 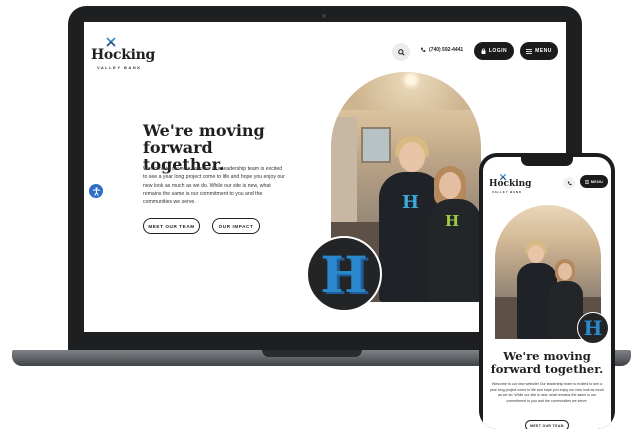 I want to click on phone-link: (740) 592-4441, so click(x=441, y=50).